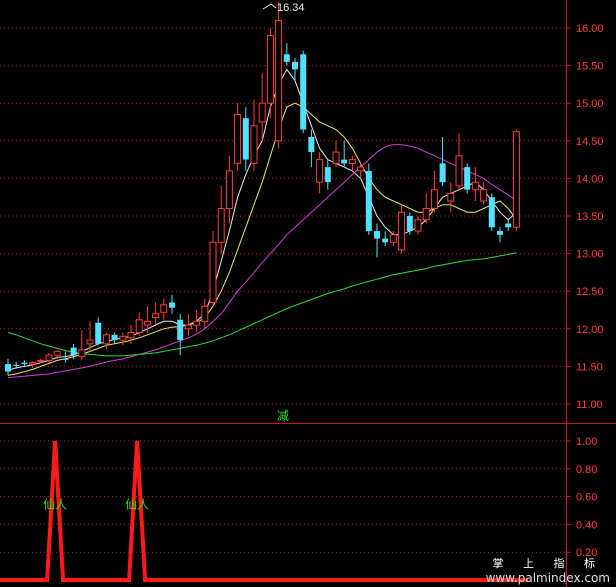  Describe the element at coordinates (590, 292) in the screenshot. I see `price-tick-label: 12.50` at that location.